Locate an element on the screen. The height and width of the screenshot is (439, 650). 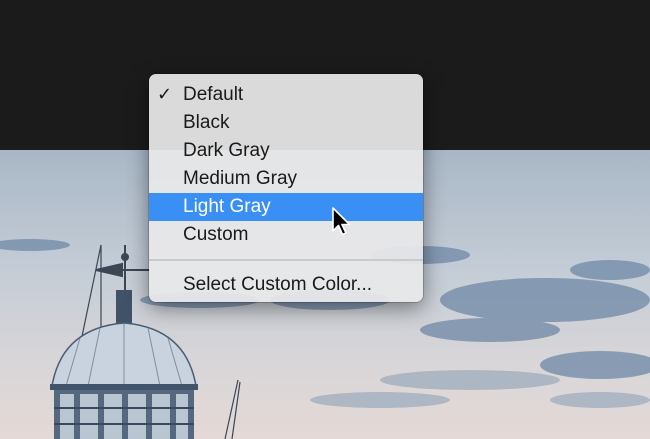
menu-item-black: Black is located at coordinates (286, 123).